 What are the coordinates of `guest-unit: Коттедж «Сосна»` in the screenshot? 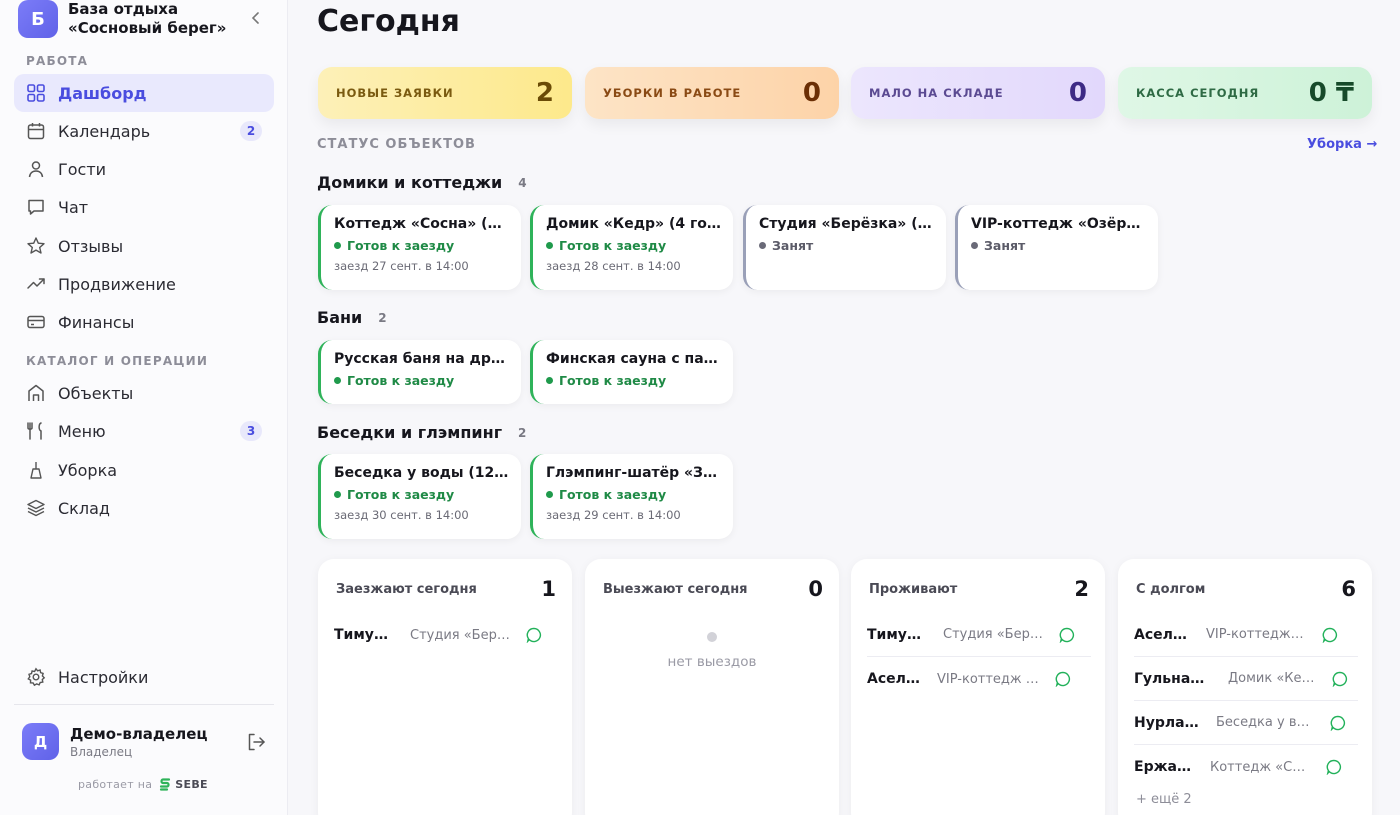 It's located at (1260, 767).